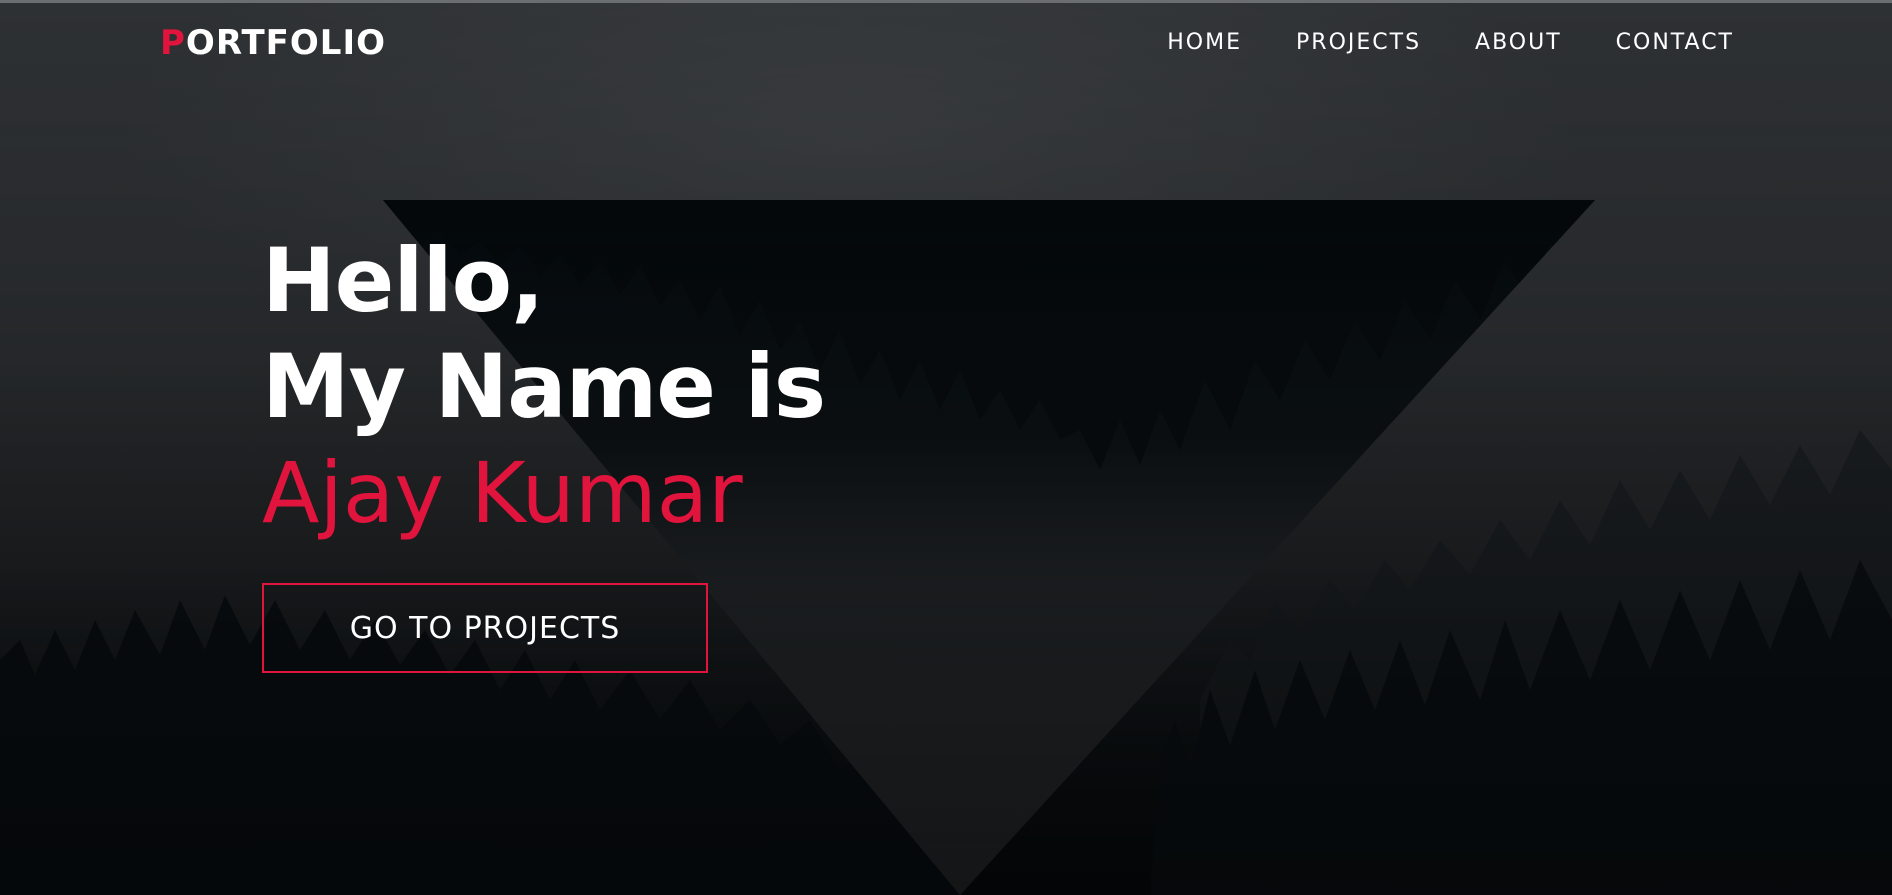 The height and width of the screenshot is (895, 1892). Describe the element at coordinates (1675, 43) in the screenshot. I see `nav-contact: CONTACT` at that location.